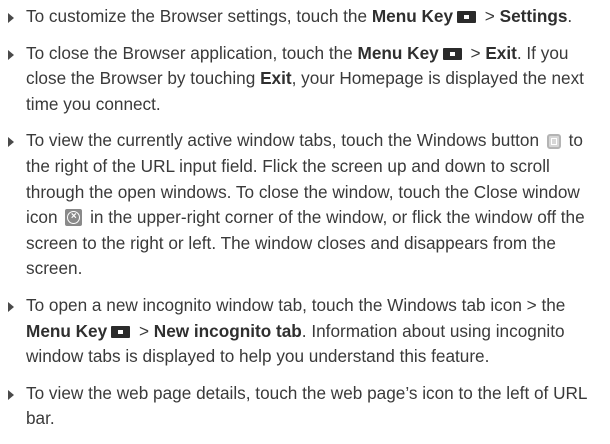 The height and width of the screenshot is (444, 610). I want to click on new-incognito-tab-label: New incognito tab, so click(227, 330).